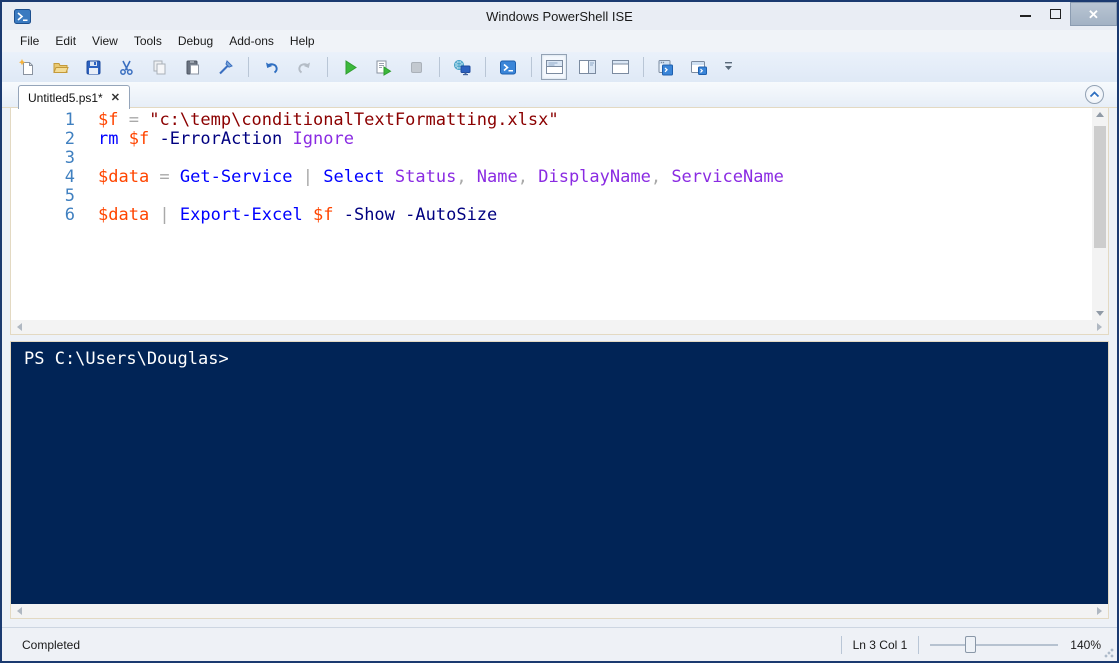  I want to click on cut-scissors-icon, so click(126, 67).